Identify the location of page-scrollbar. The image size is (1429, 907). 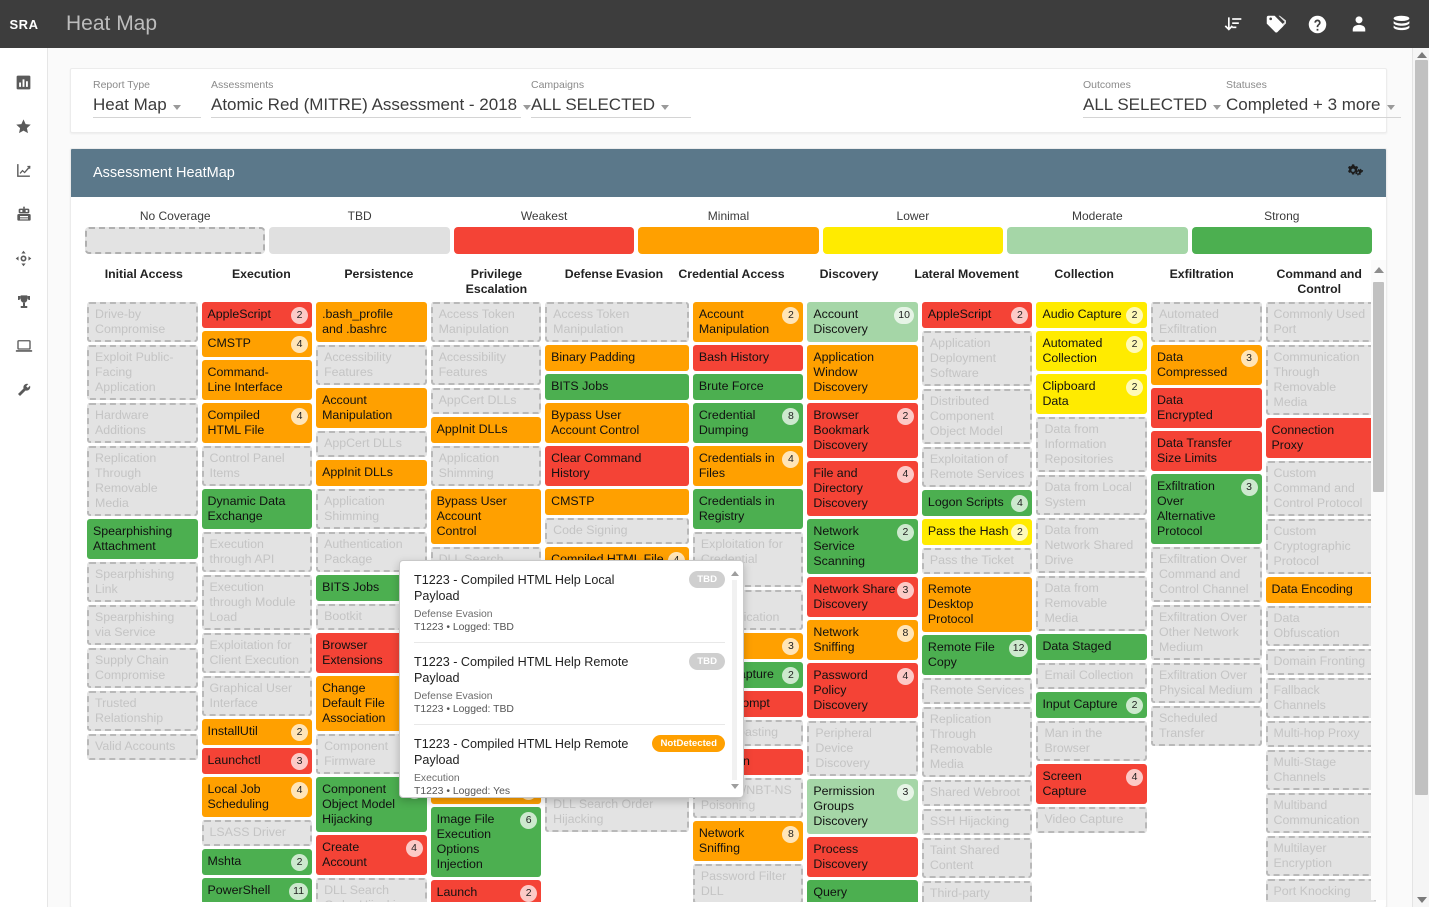
(1420, 477).